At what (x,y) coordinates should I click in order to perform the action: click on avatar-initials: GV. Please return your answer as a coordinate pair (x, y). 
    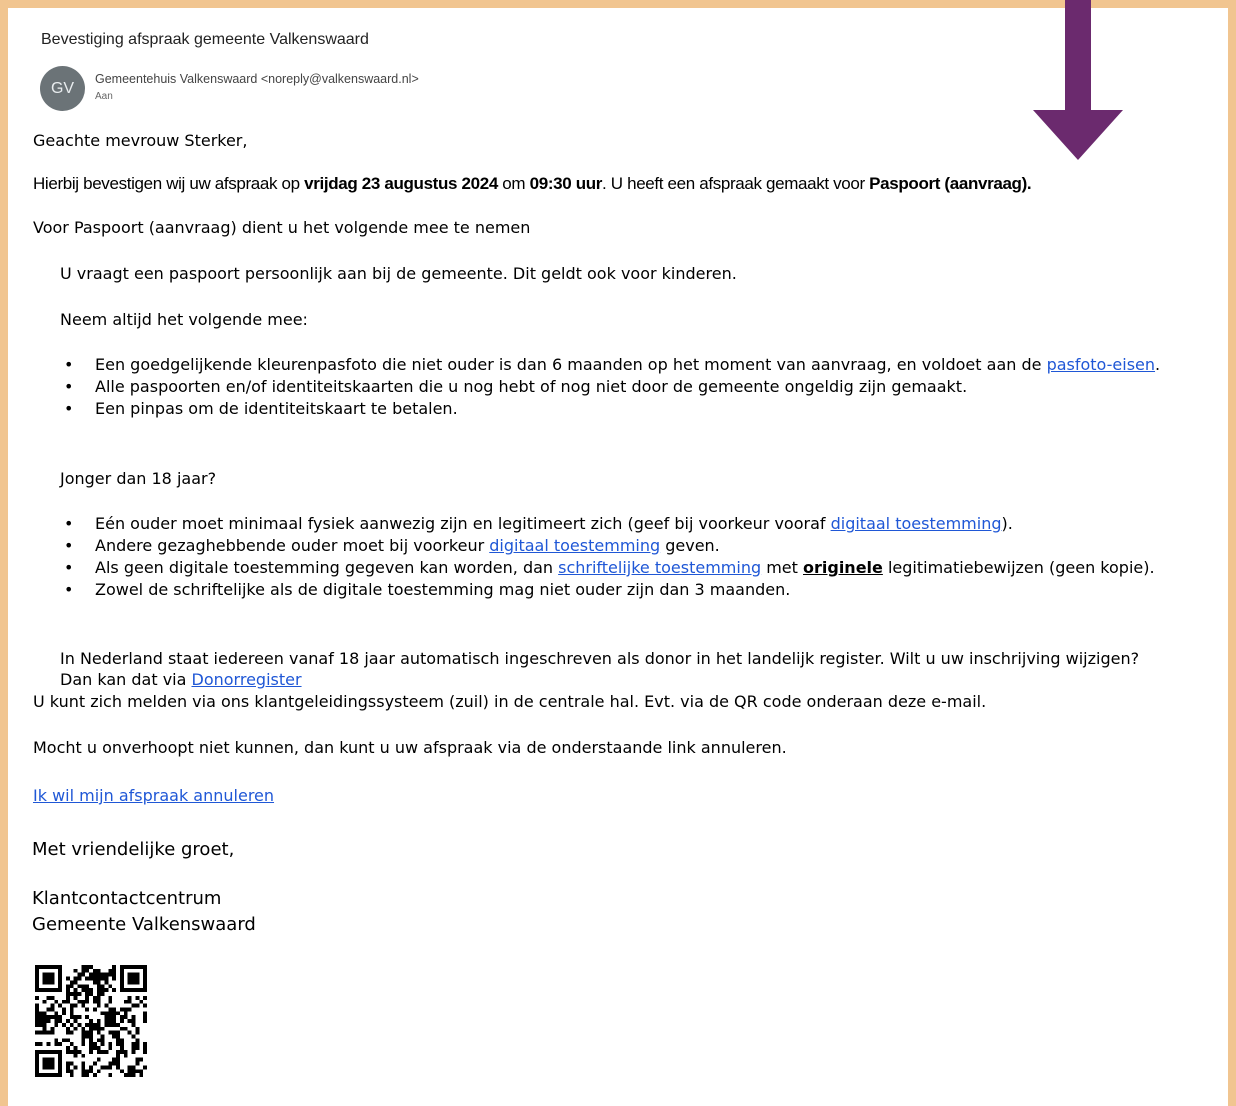
    Looking at the image, I should click on (62, 88).